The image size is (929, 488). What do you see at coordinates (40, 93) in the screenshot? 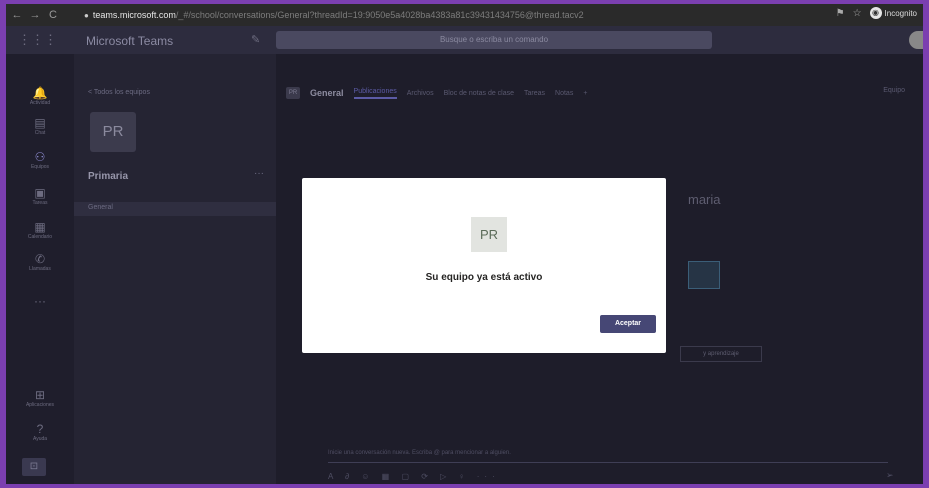
I see `bell-icon: 🔔` at bounding box center [40, 93].